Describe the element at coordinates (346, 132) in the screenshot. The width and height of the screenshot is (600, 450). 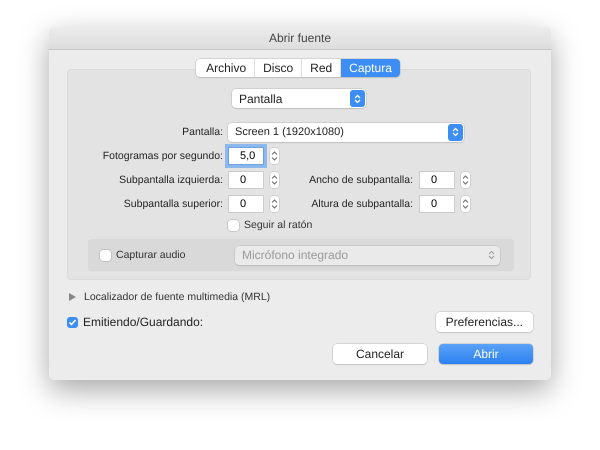
I see `screen-select: Screen 1 (1920x1080)` at that location.